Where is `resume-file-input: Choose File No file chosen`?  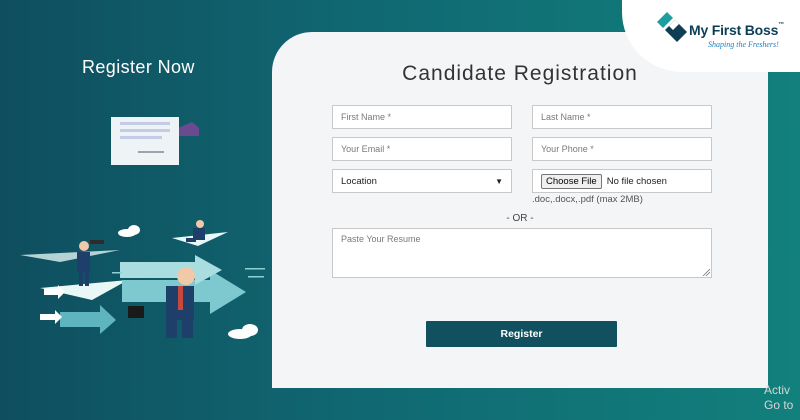 resume-file-input: Choose File No file chosen is located at coordinates (622, 181).